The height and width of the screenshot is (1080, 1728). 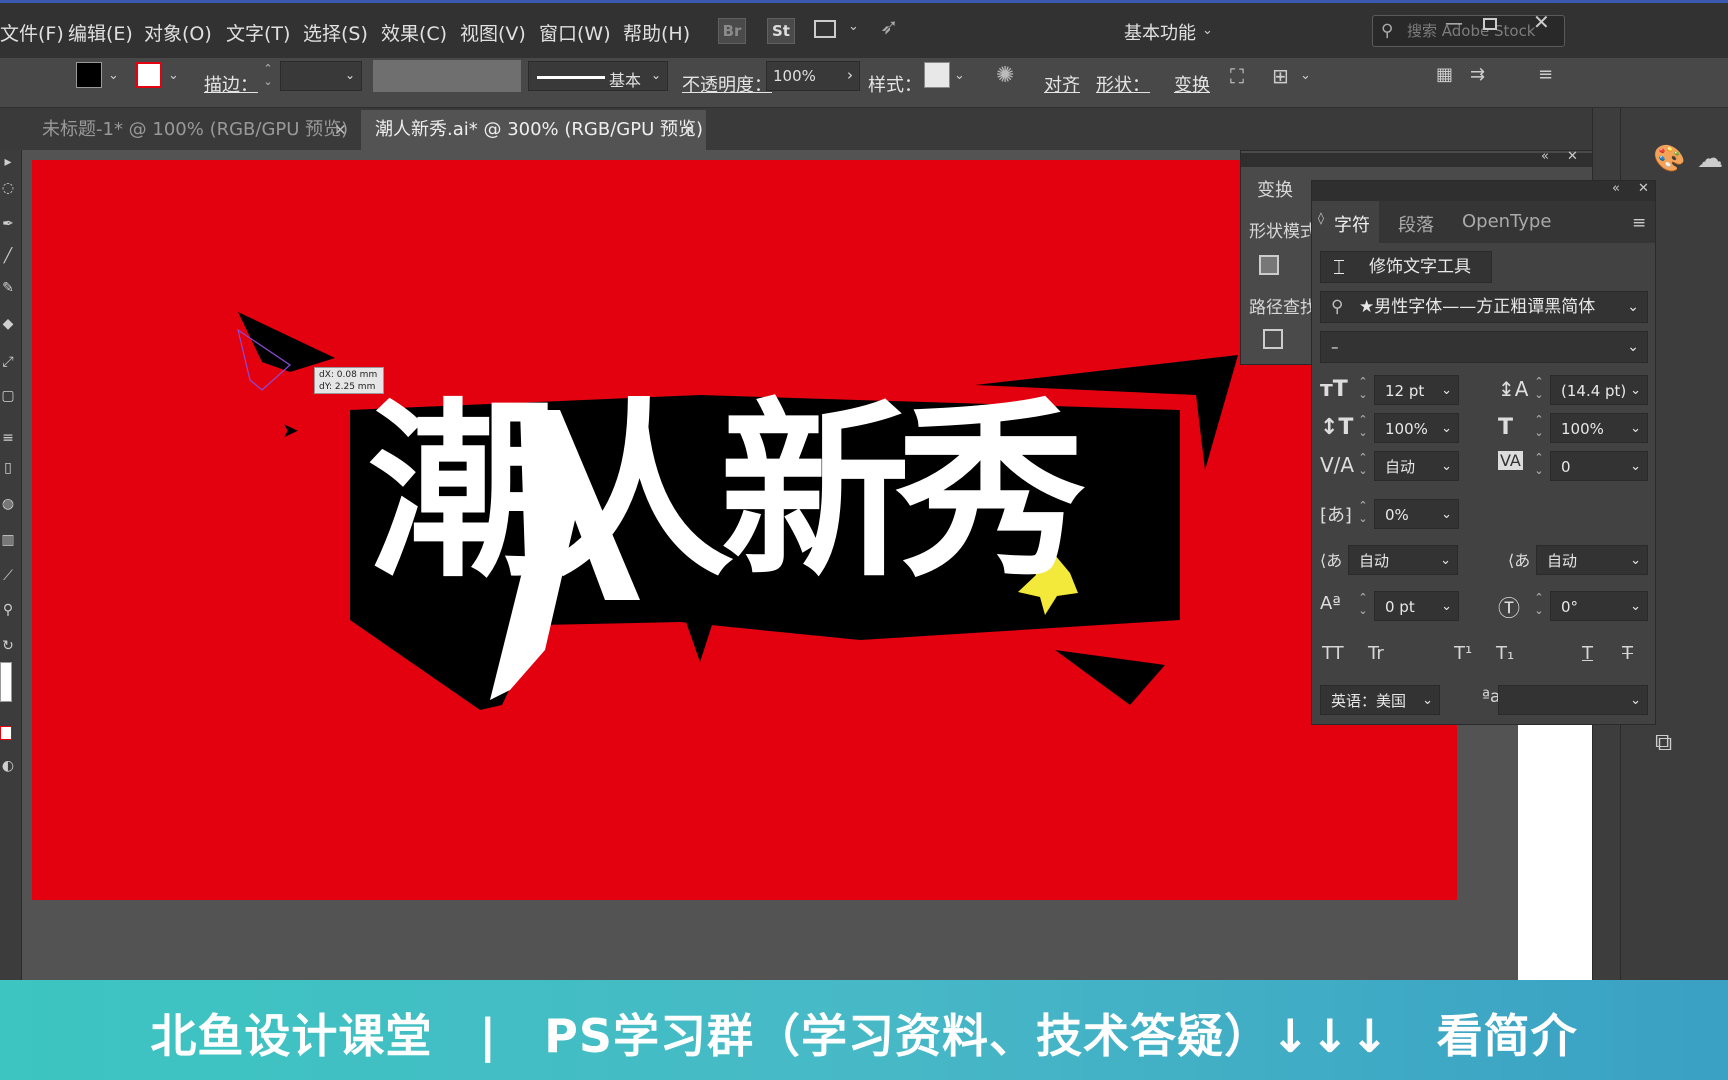 What do you see at coordinates (1339, 267) in the screenshot?
I see `touch-type-icon: ⌶` at bounding box center [1339, 267].